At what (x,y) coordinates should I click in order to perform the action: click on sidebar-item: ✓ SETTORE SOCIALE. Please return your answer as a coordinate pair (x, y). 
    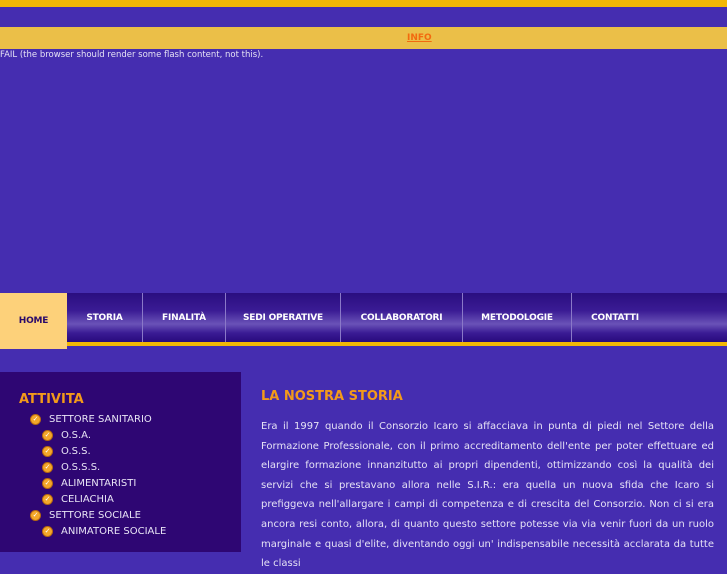
    Looking at the image, I should click on (85, 515).